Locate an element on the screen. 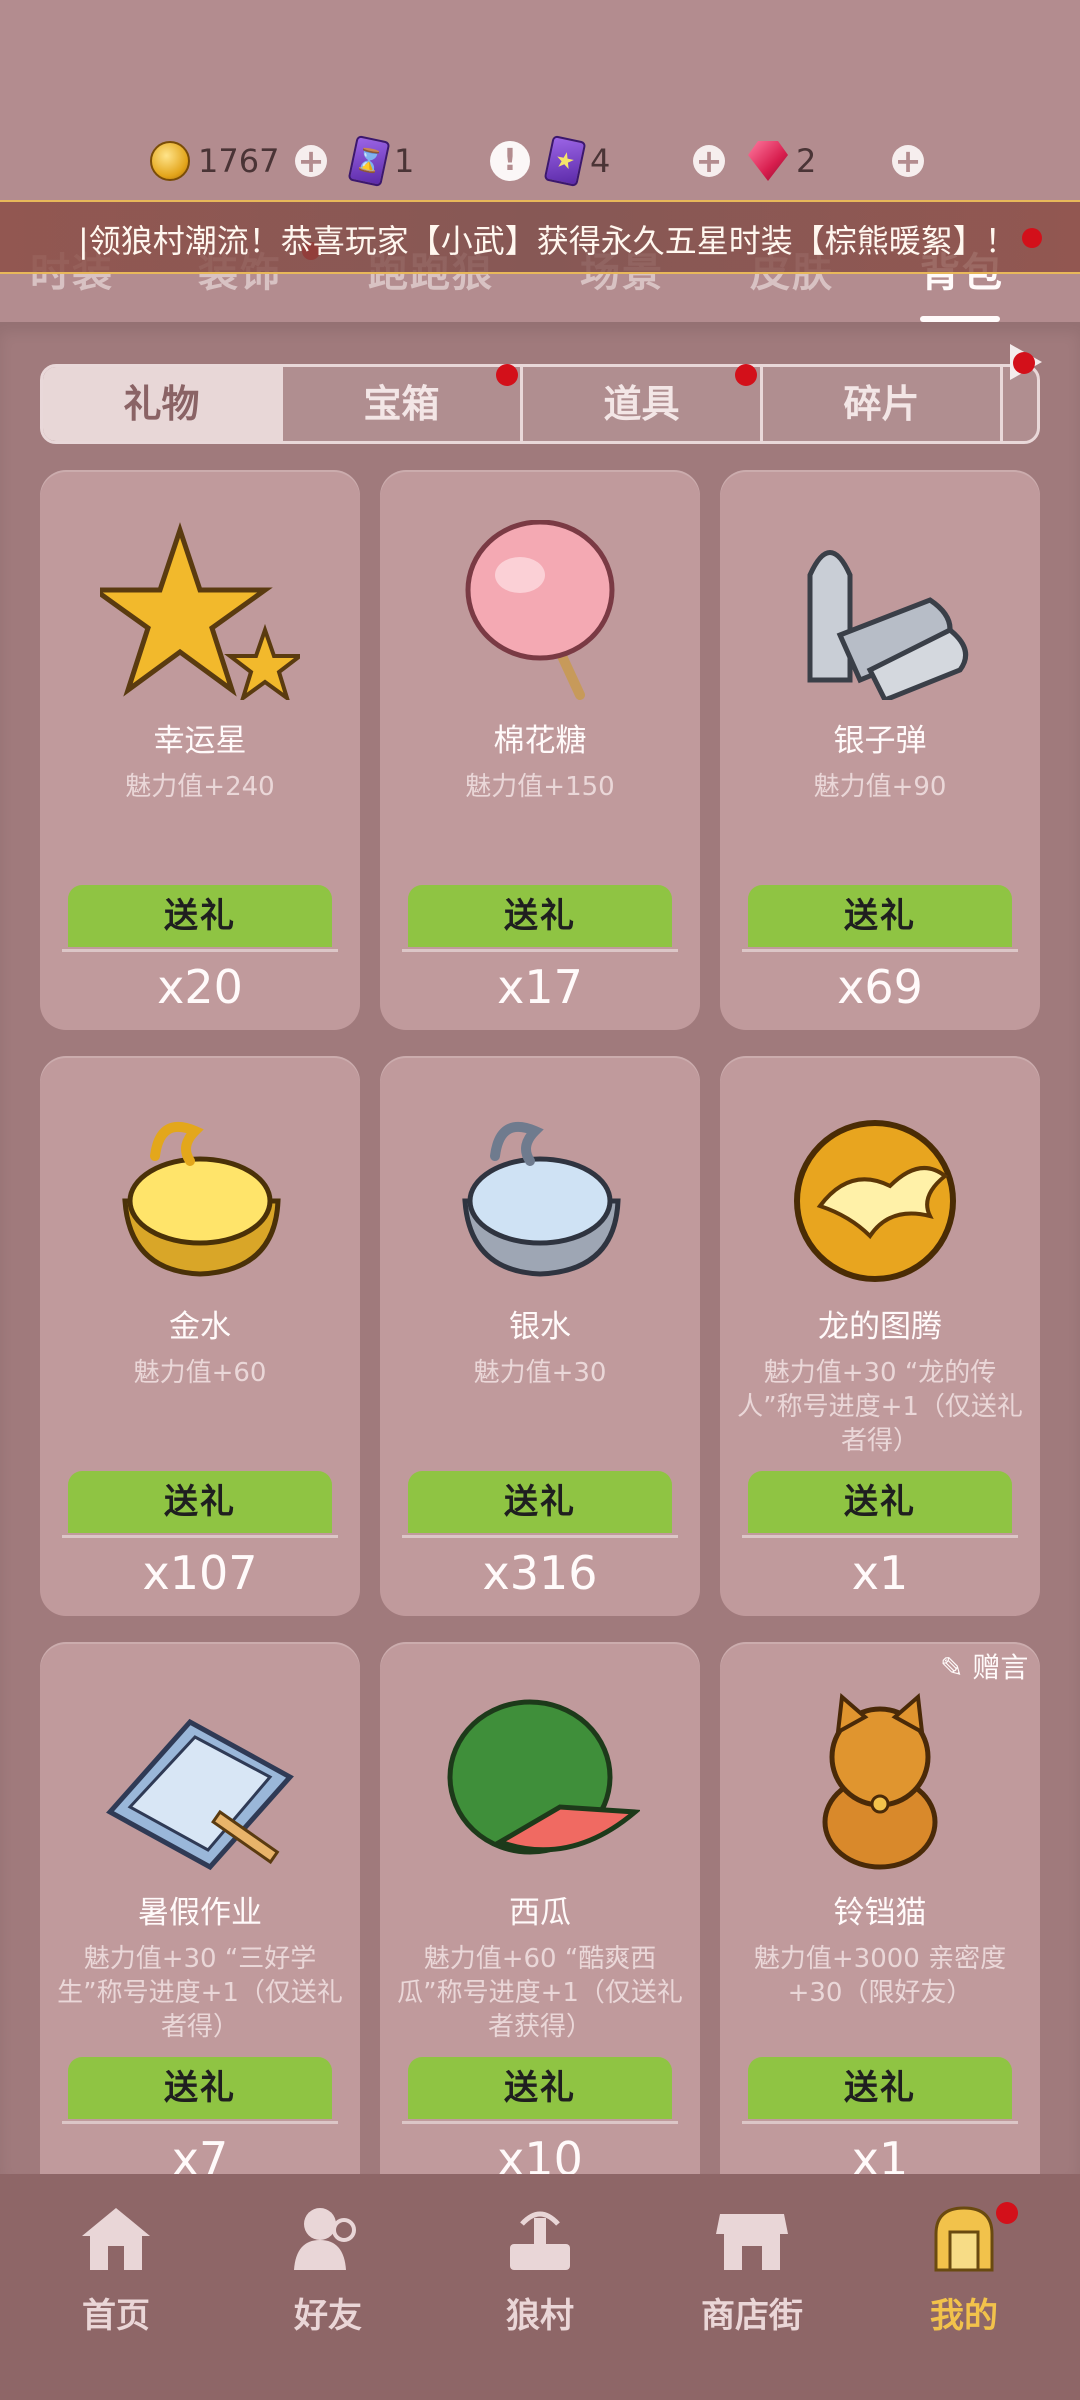  add-coins-button: + is located at coordinates (311, 161).